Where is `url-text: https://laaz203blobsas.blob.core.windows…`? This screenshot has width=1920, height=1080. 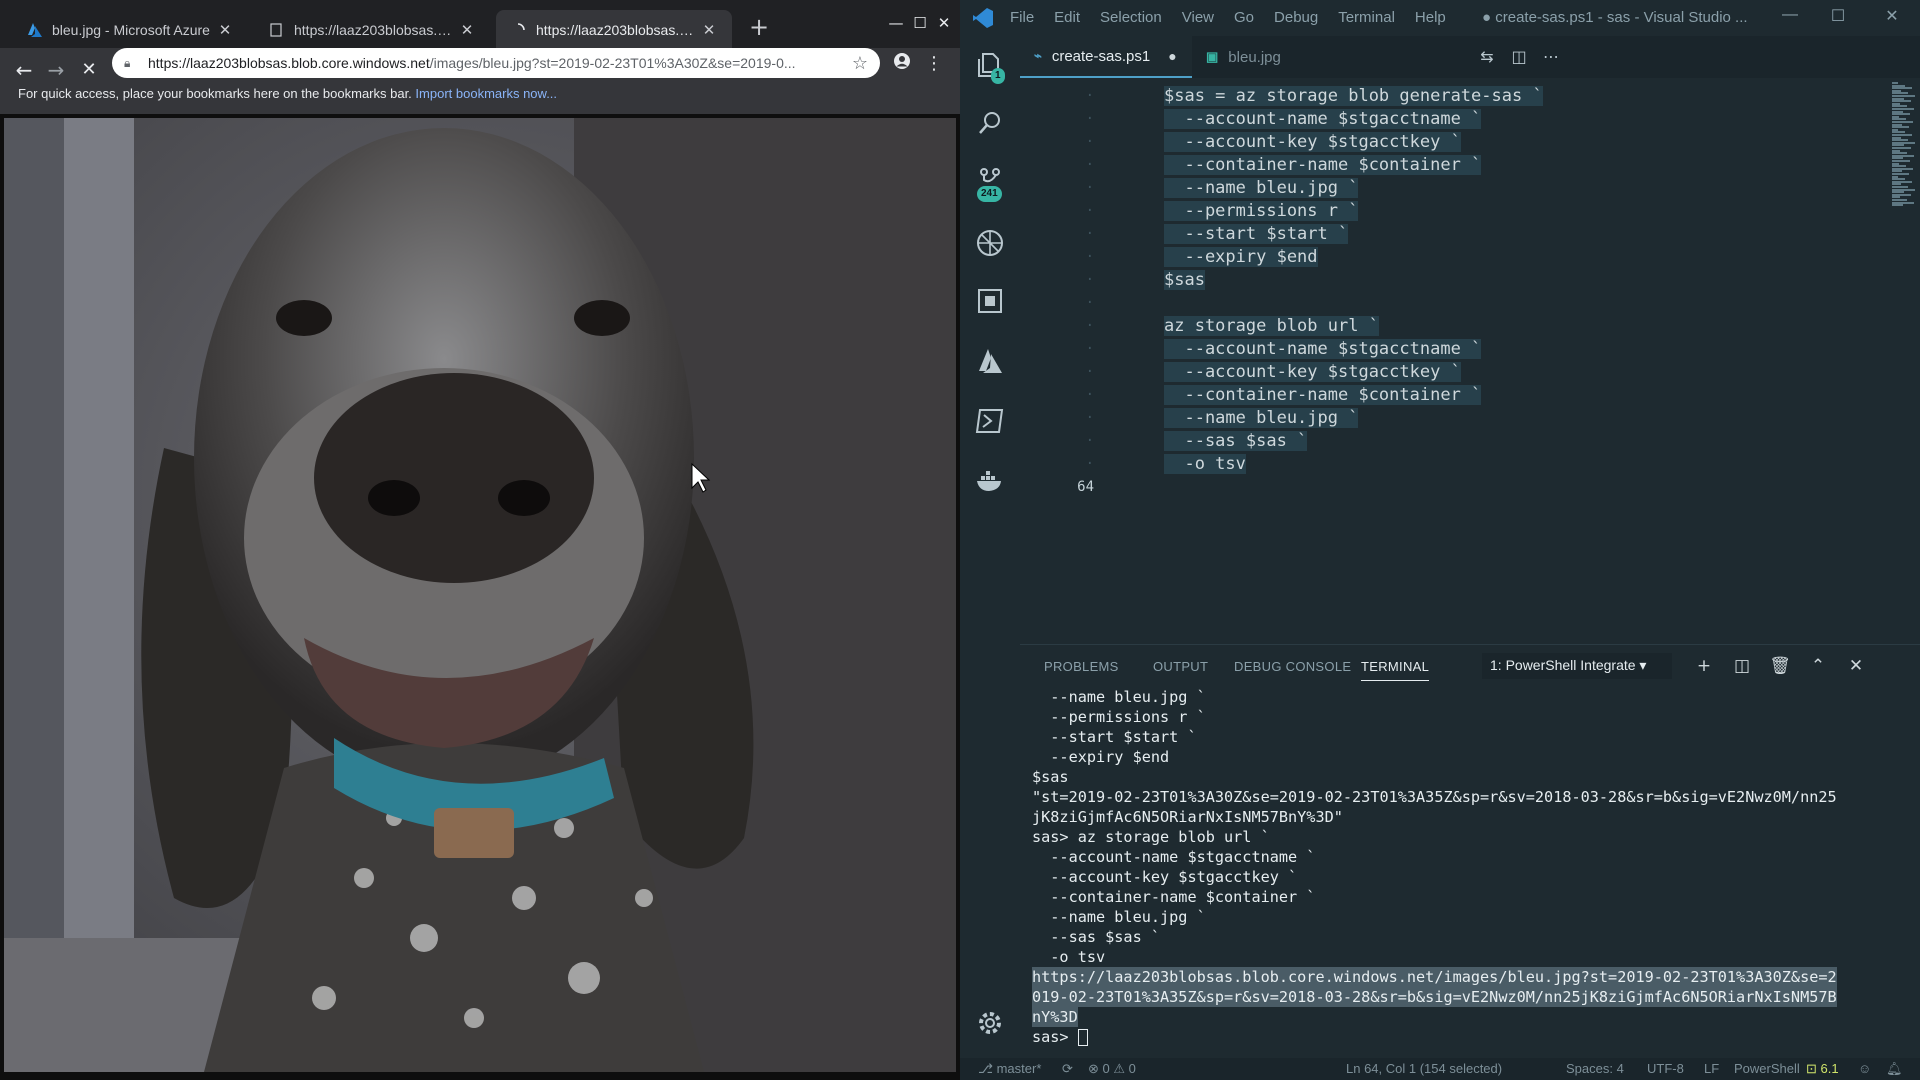
url-text: https://laaz203blobsas.blob.core.windows… is located at coordinates (500, 63).